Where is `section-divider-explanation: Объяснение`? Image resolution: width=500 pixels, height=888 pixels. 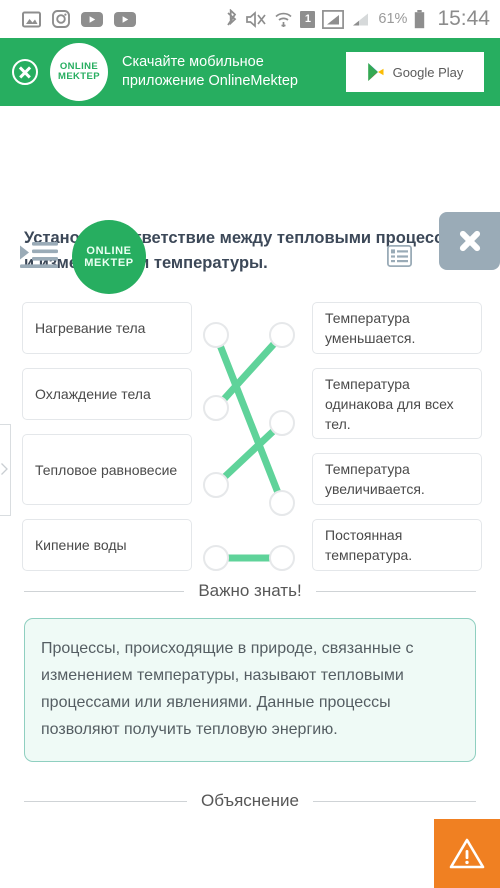 section-divider-explanation: Объяснение is located at coordinates (250, 801).